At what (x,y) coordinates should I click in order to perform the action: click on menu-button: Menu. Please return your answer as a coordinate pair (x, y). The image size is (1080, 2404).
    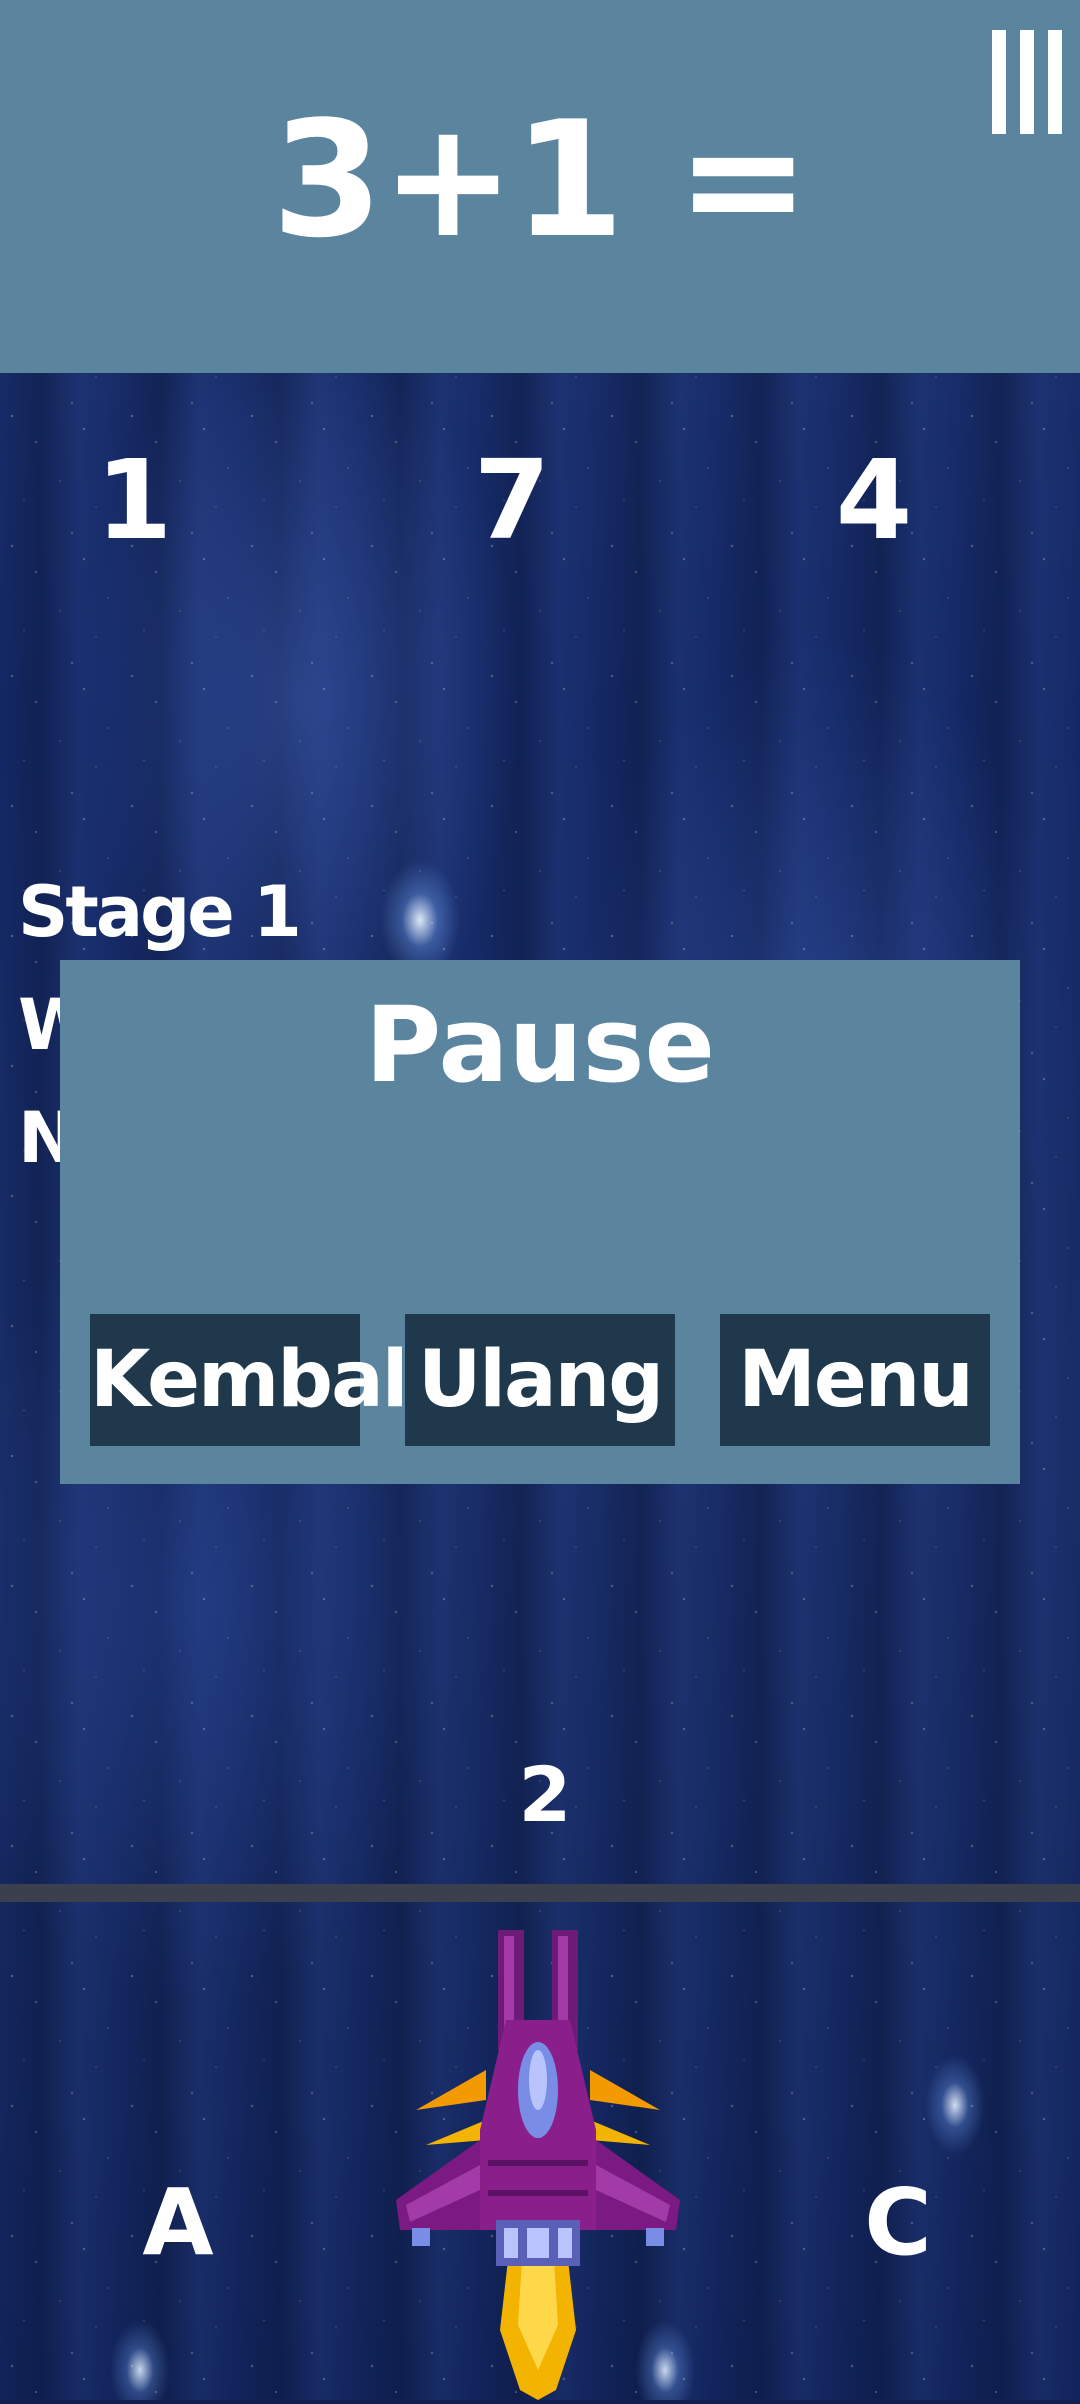
    Looking at the image, I should click on (855, 1380).